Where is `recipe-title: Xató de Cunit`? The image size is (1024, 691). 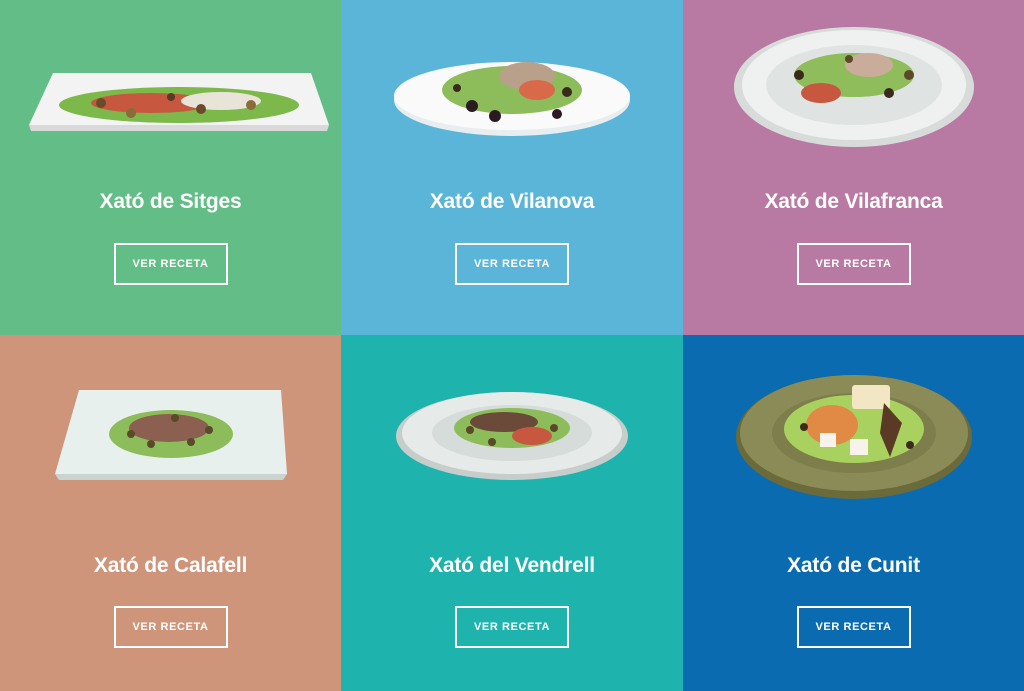 recipe-title: Xató de Cunit is located at coordinates (853, 566).